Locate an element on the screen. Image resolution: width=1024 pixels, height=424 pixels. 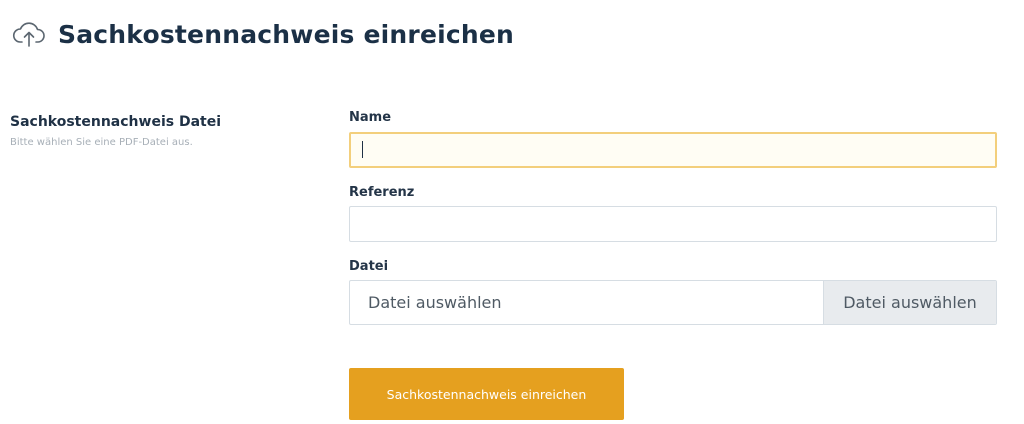
file-picker: Datei auswählen Datei auswählen is located at coordinates (673, 302).